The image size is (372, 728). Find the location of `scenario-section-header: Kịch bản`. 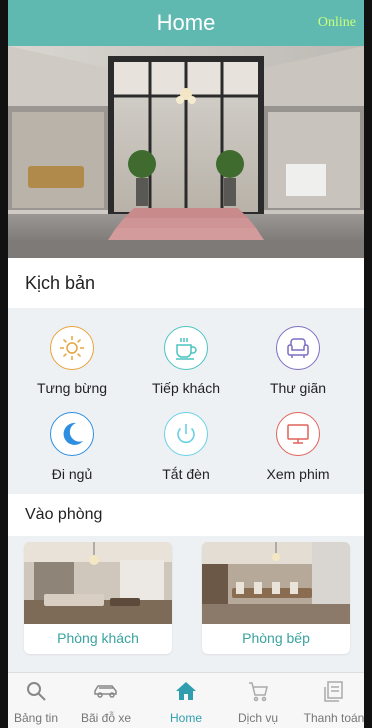

scenario-section-header: Kịch bản is located at coordinates (186, 283).